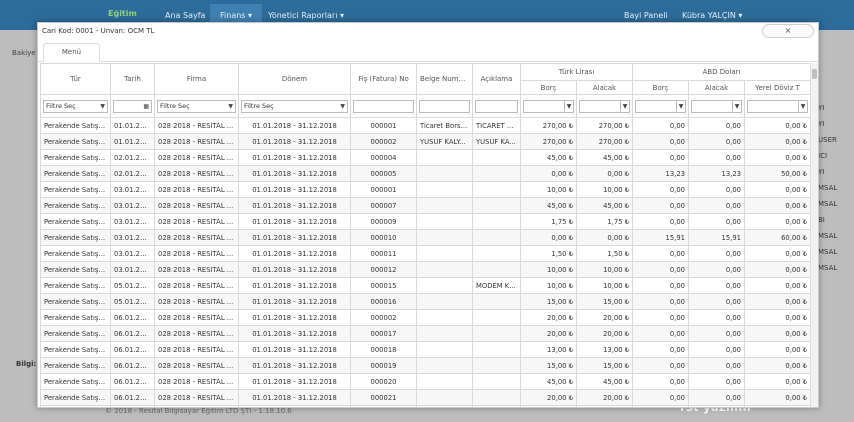  What do you see at coordinates (821, 172) in the screenshot?
I see `background-list-item: YI` at bounding box center [821, 172].